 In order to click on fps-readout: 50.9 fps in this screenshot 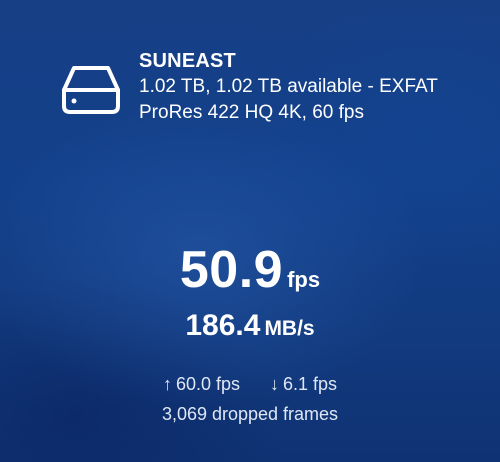, I will do `click(250, 270)`.